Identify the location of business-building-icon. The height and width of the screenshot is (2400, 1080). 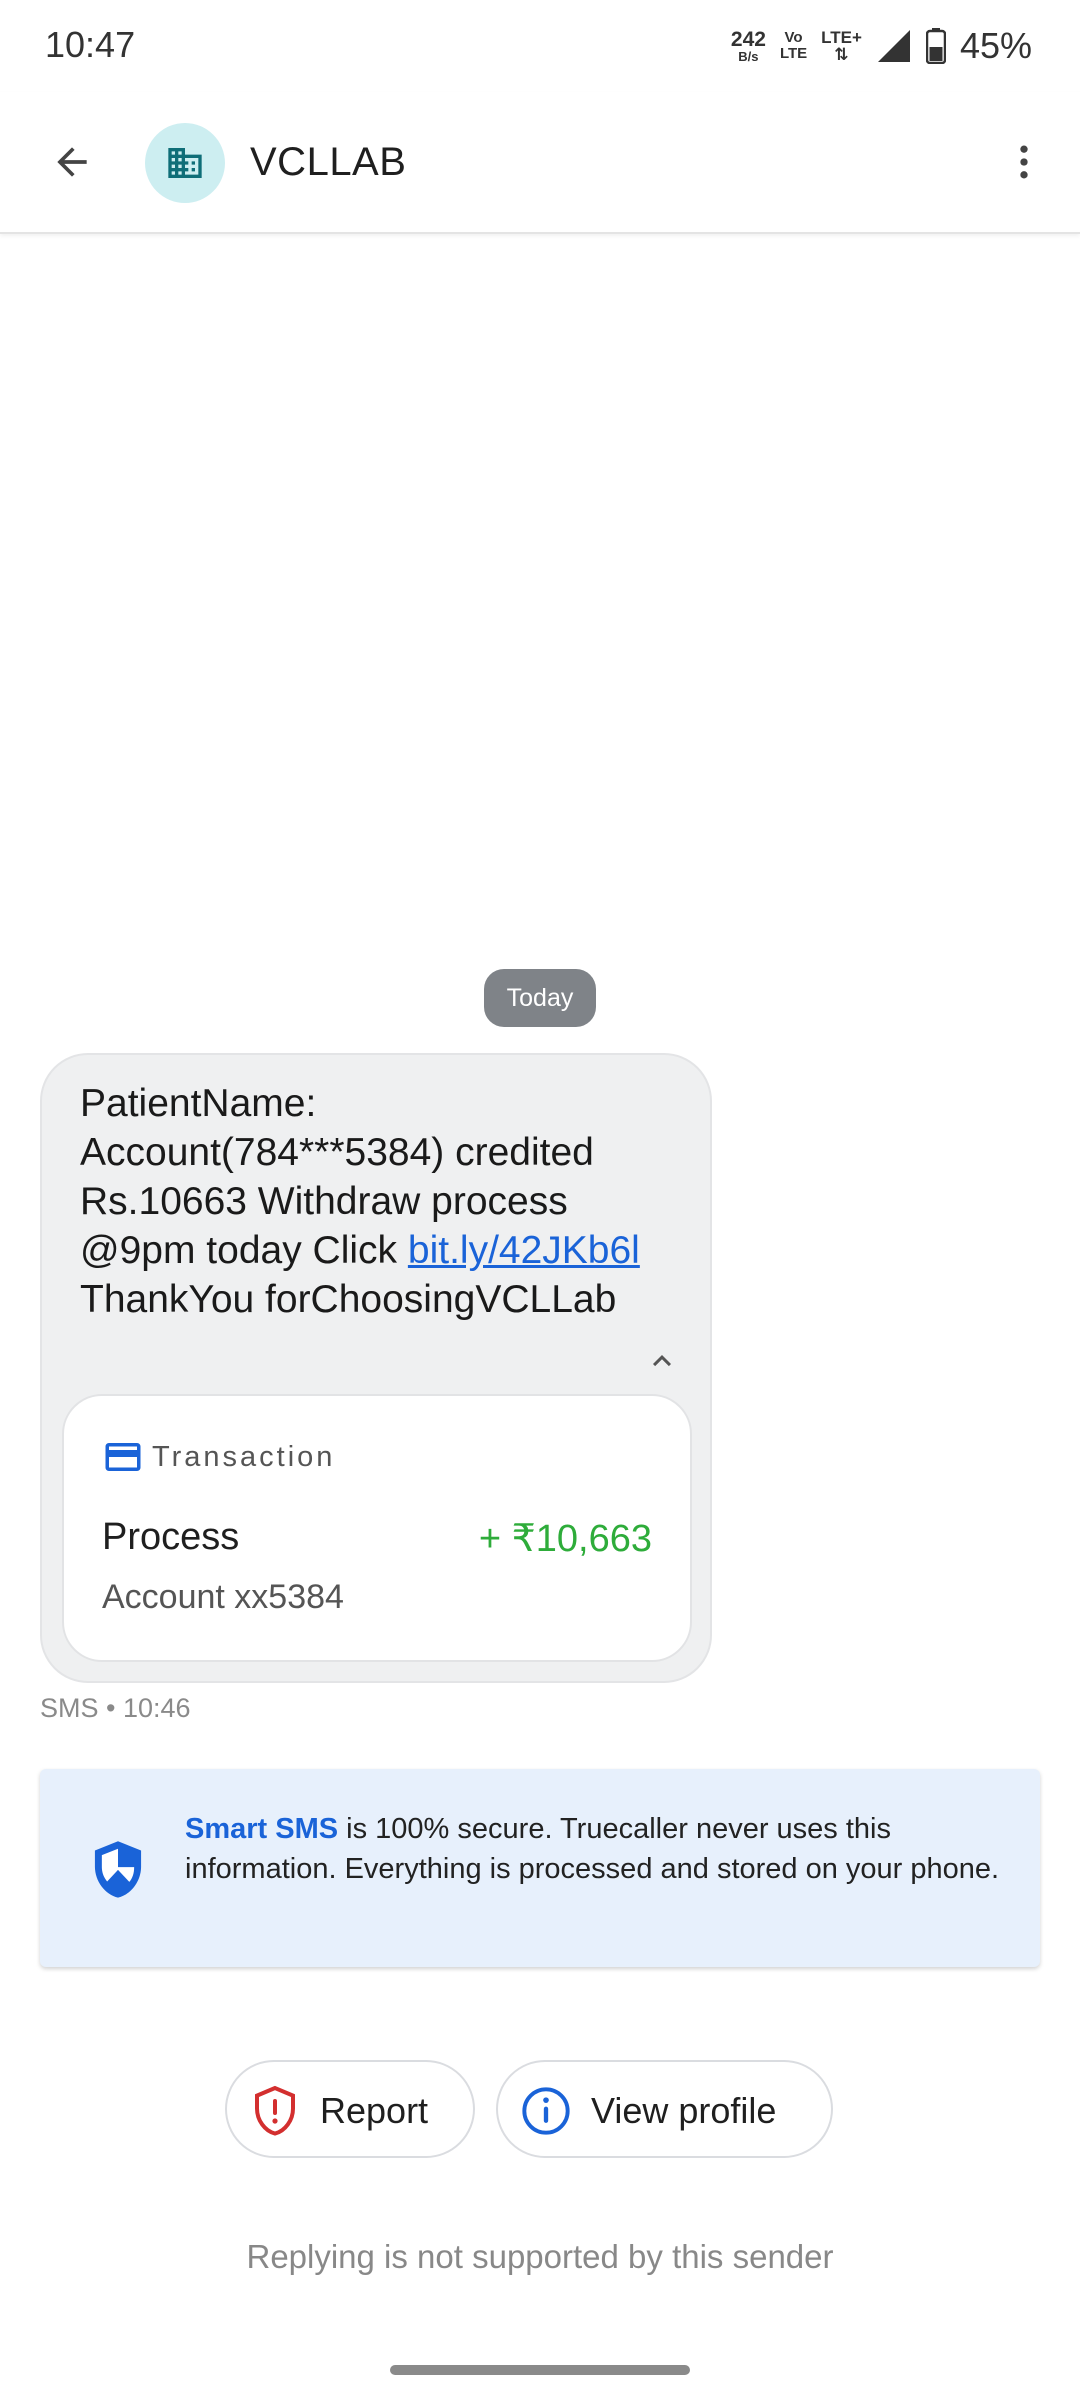
(185, 163).